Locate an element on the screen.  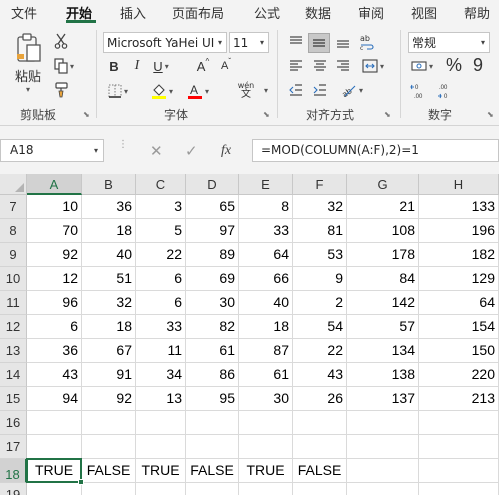
cell-e15: 30 is located at coordinates (266, 399).